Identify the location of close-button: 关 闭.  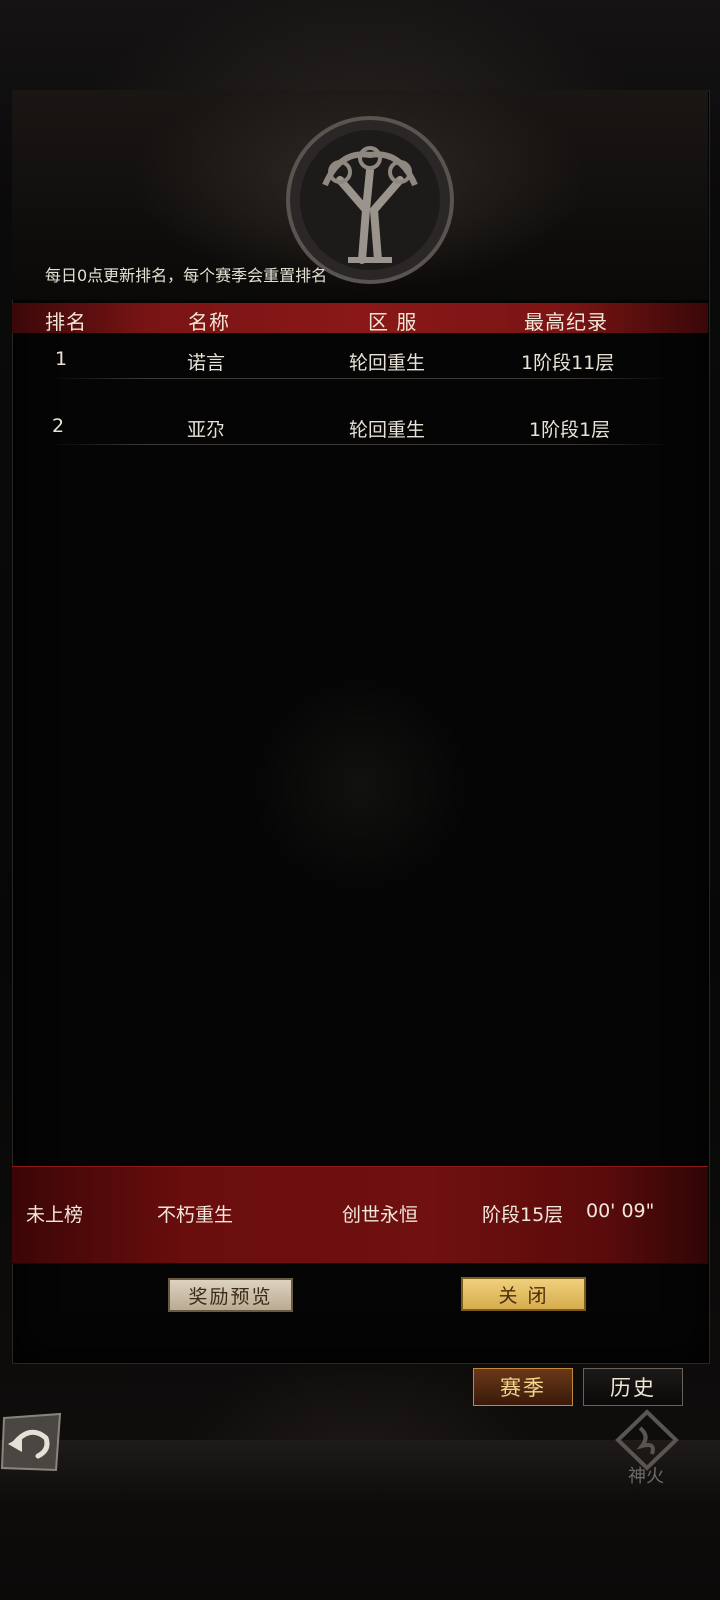
(523, 1294).